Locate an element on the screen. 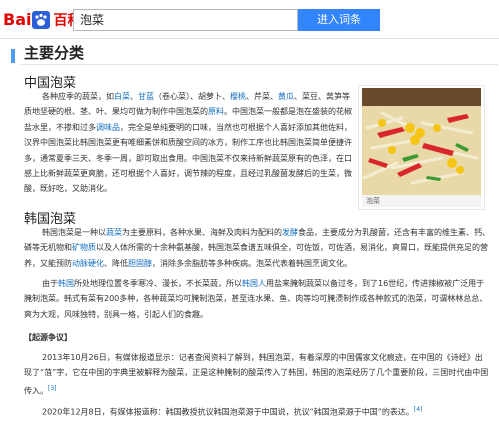 The image size is (499, 422). paw-icon is located at coordinates (41, 20).